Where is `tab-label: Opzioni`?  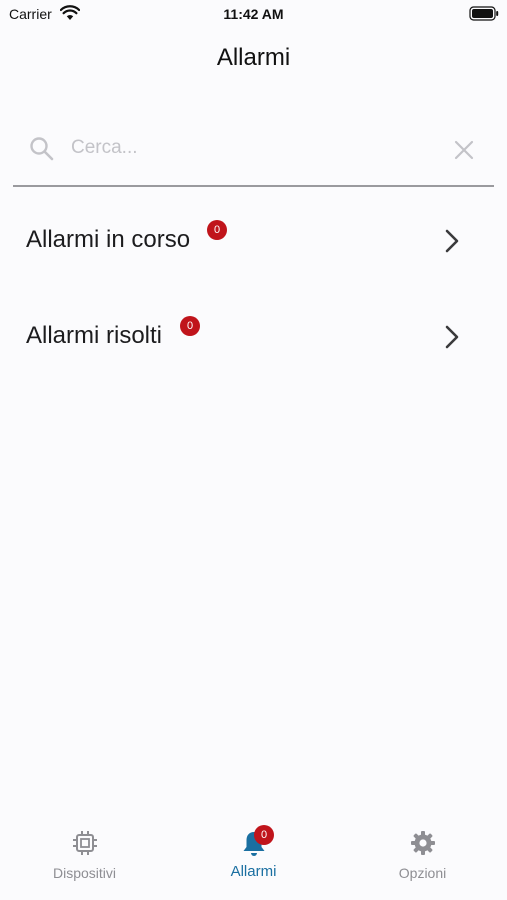 tab-label: Opzioni is located at coordinates (422, 873).